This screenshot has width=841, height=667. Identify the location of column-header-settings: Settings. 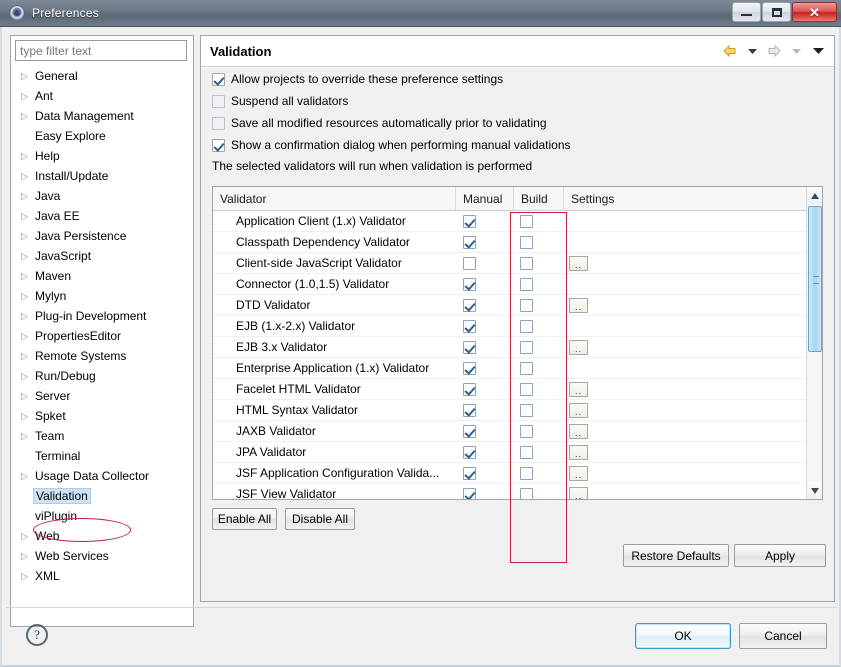
(593, 198).